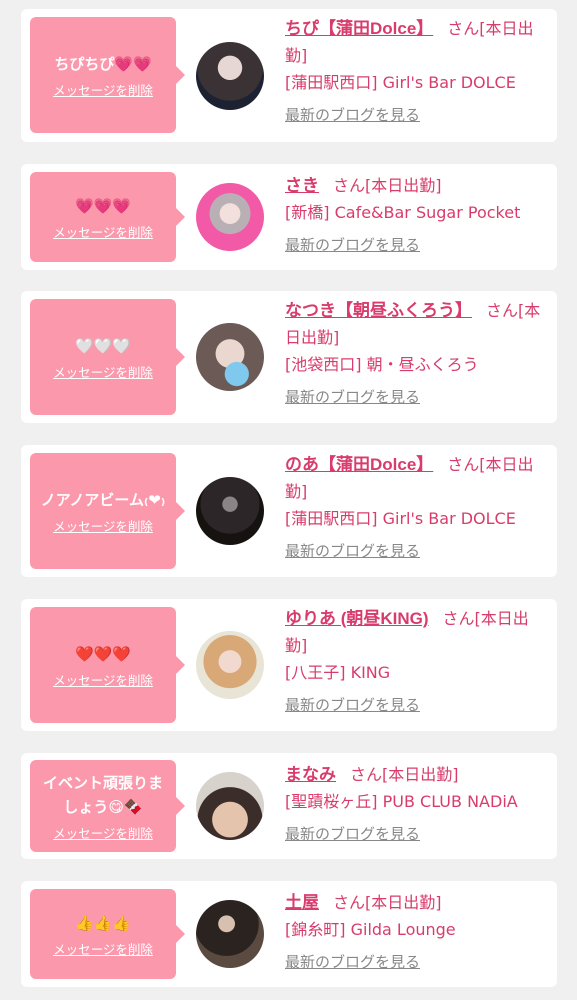 The width and height of the screenshot is (577, 1000). Describe the element at coordinates (403, 929) in the screenshot. I see `shop-name: Gilda Lounge` at that location.